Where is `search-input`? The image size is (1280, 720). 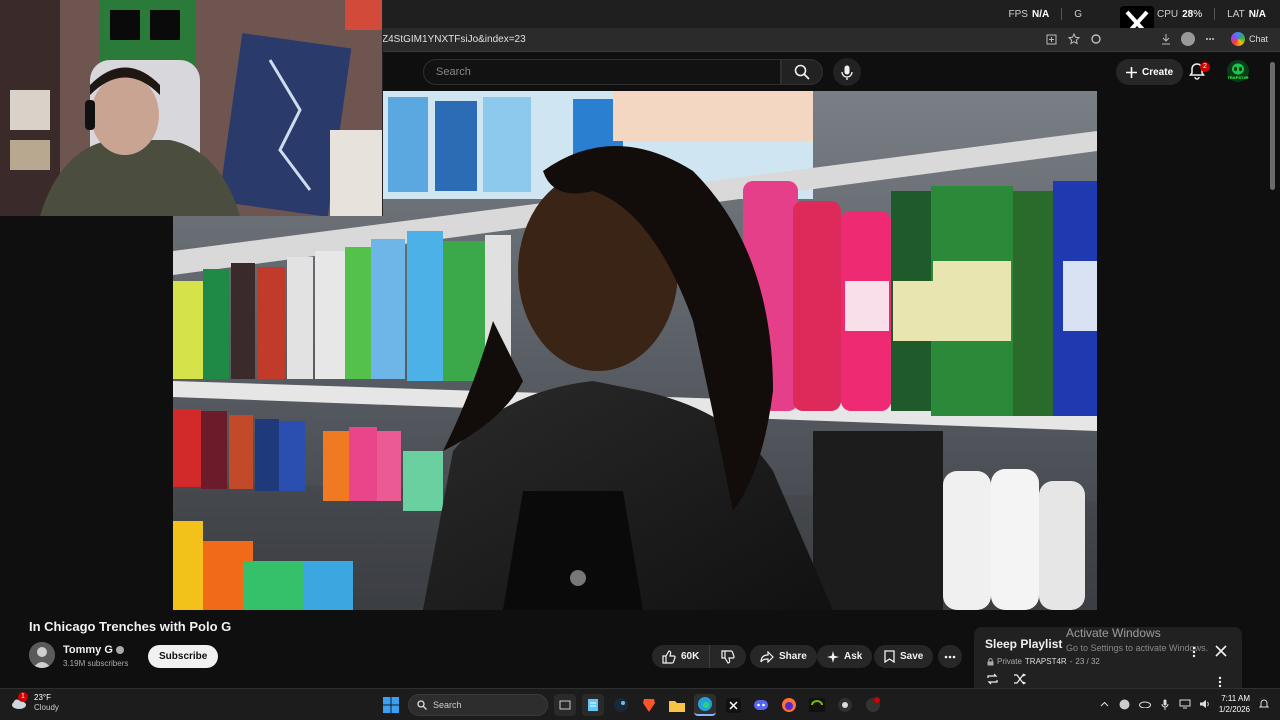
search-input is located at coordinates (602, 72).